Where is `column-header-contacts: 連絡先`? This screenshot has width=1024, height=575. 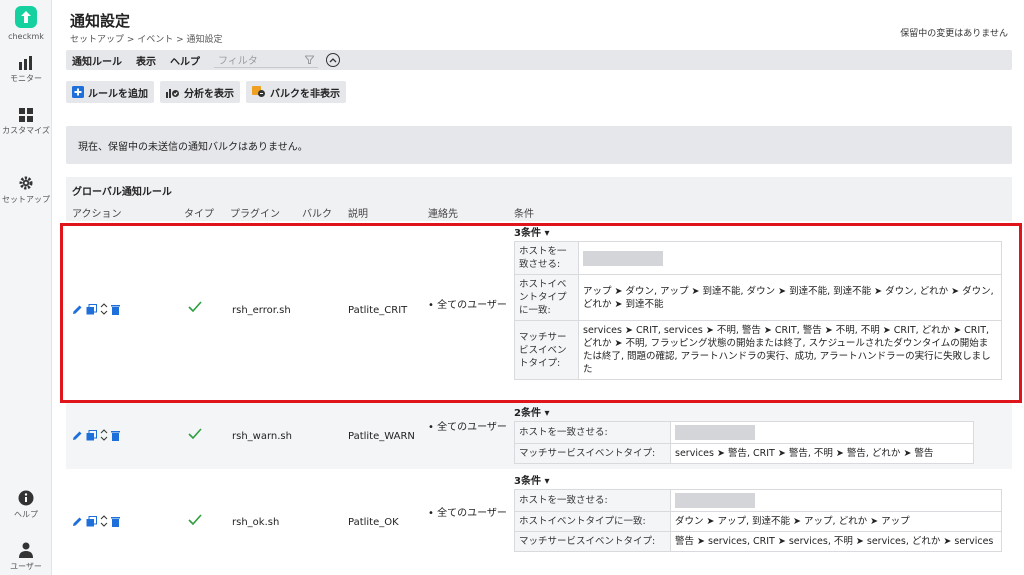 column-header-contacts: 連絡先 is located at coordinates (443, 214).